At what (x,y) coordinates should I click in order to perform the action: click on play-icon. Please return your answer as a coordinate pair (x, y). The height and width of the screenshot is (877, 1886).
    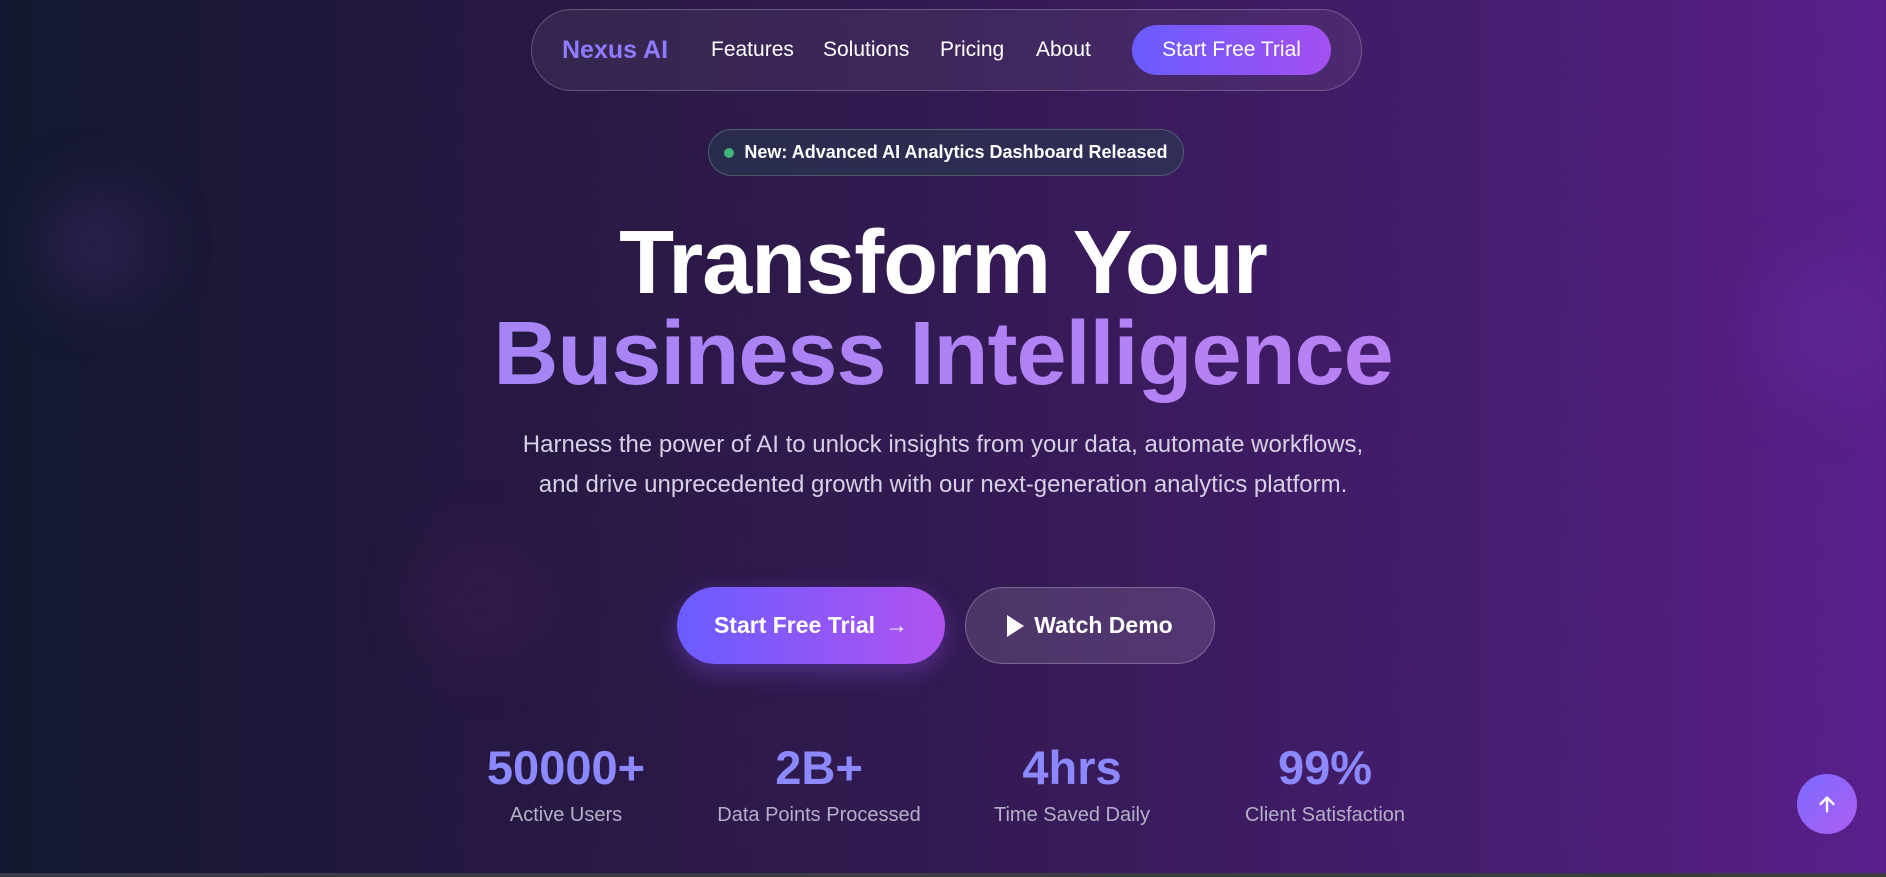
    Looking at the image, I should click on (1016, 625).